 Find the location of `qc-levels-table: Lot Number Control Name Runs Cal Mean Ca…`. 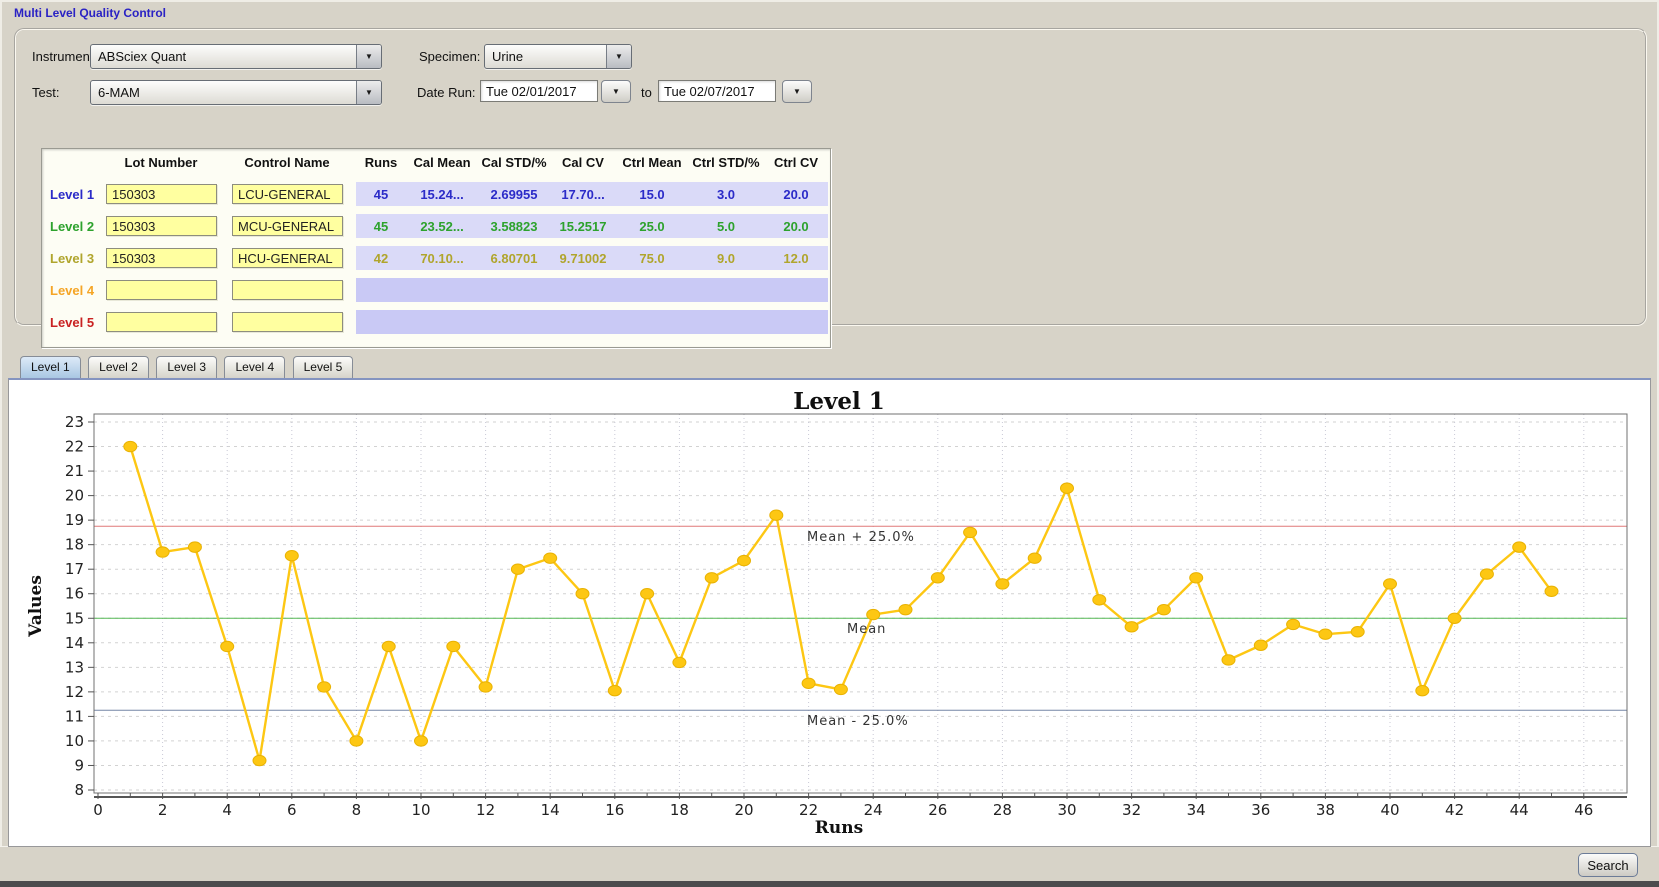

qc-levels-table: Lot Number Control Name Runs Cal Mean Ca… is located at coordinates (436, 248).